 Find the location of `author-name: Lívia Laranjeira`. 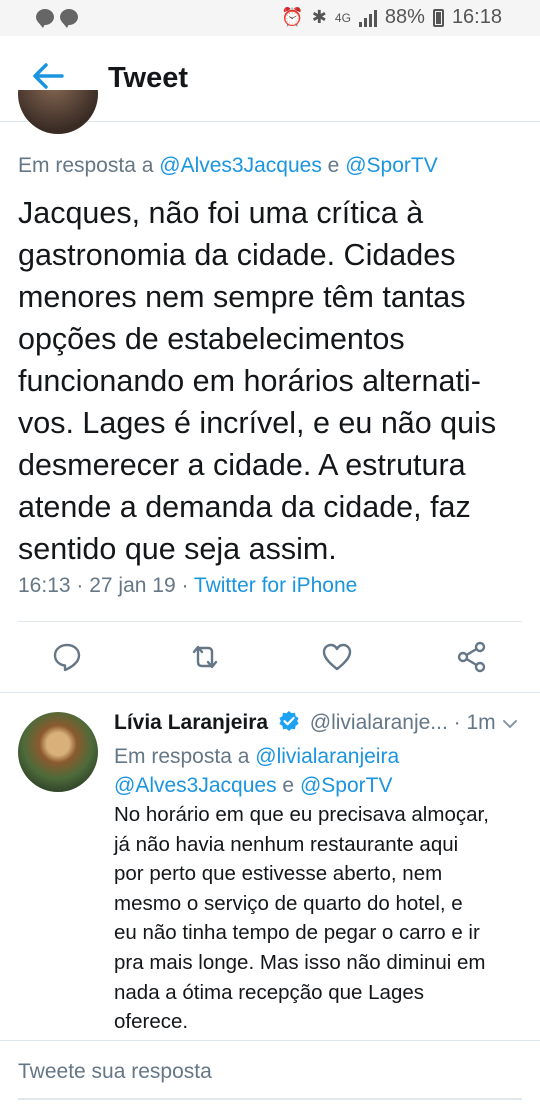

author-name: Lívia Laranjeira is located at coordinates (191, 722).